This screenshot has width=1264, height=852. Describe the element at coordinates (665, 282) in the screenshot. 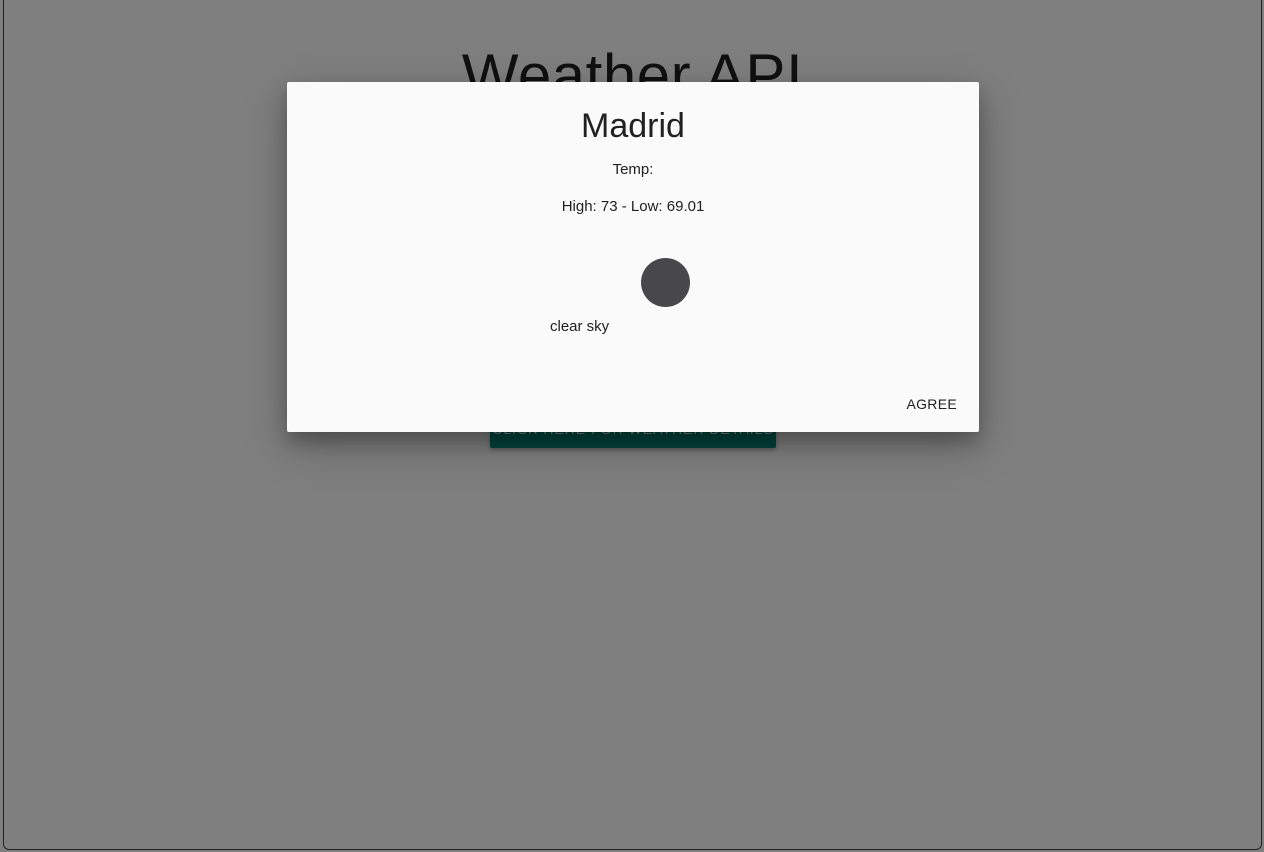

I see `weather-icon` at that location.